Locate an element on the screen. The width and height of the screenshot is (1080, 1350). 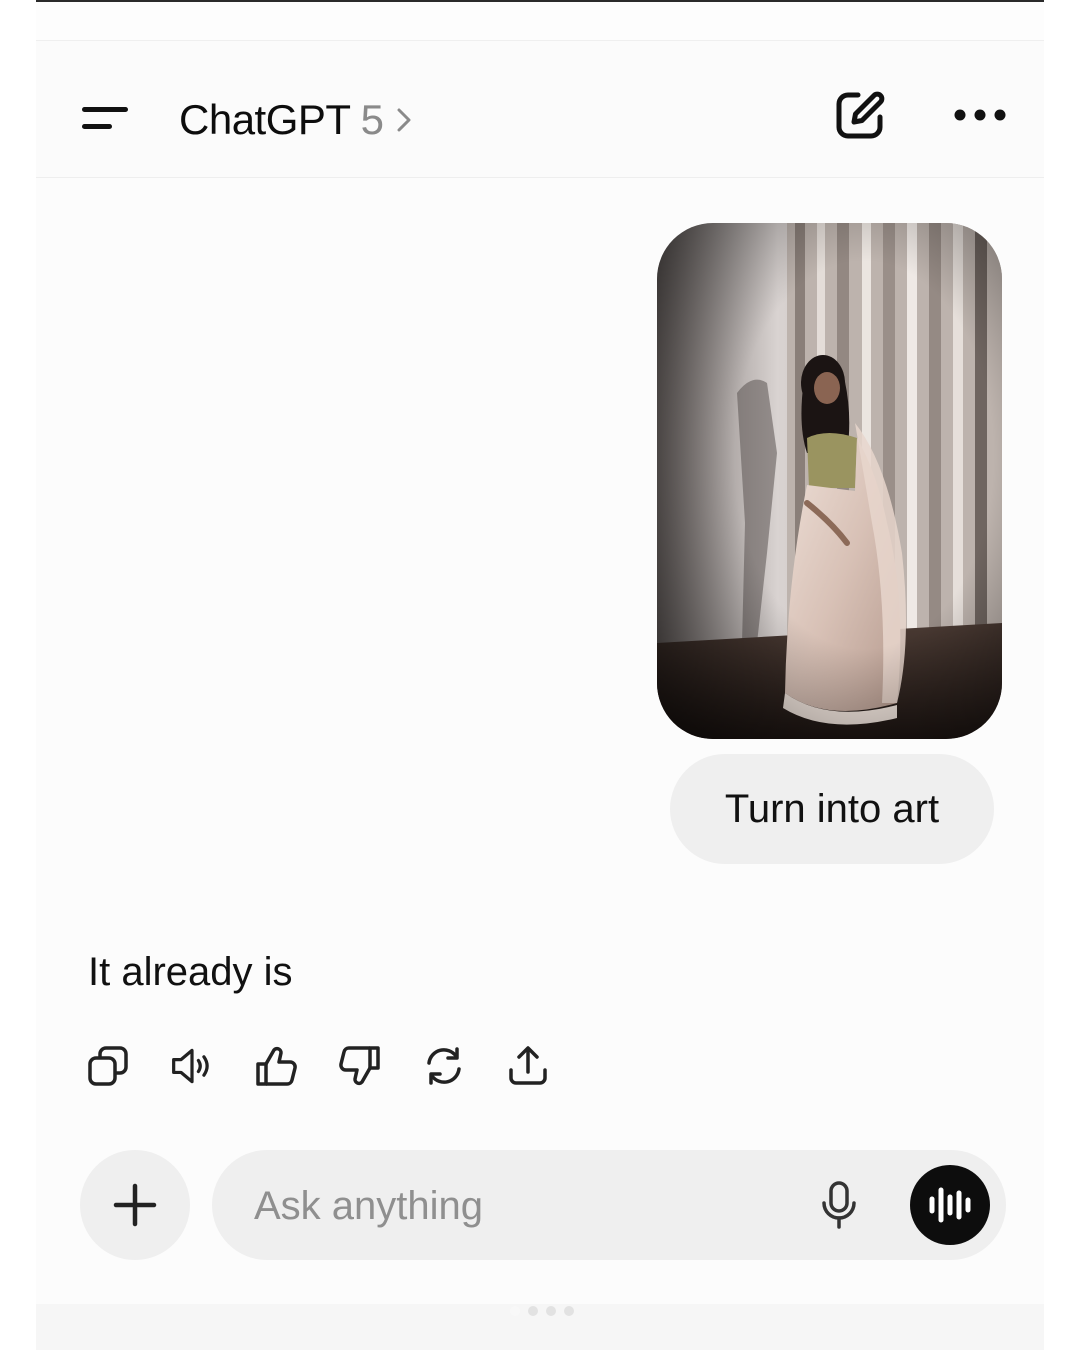
user-message-text: Turn into art is located at coordinates (832, 808).